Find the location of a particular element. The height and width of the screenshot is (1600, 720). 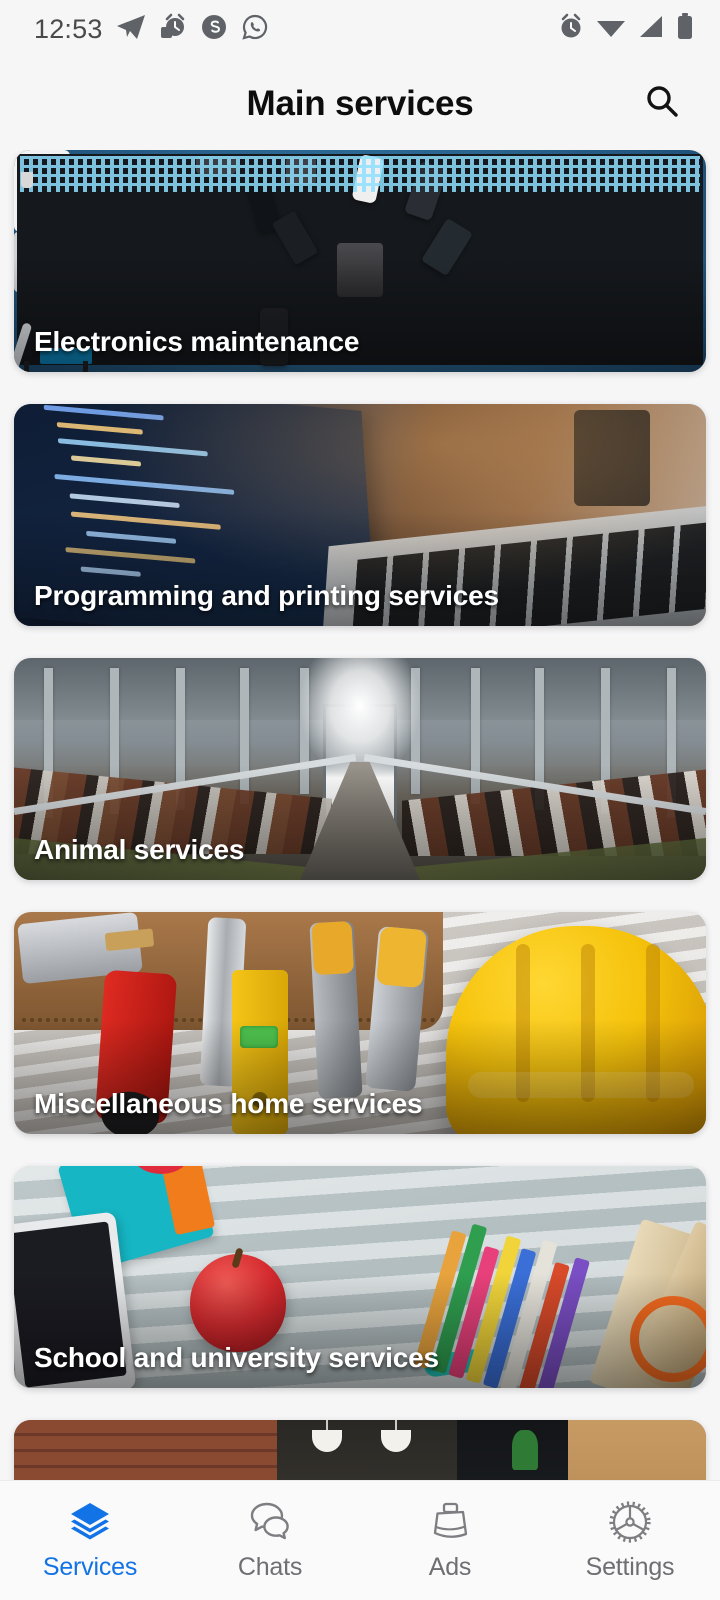

skype-icon is located at coordinates (214, 29).